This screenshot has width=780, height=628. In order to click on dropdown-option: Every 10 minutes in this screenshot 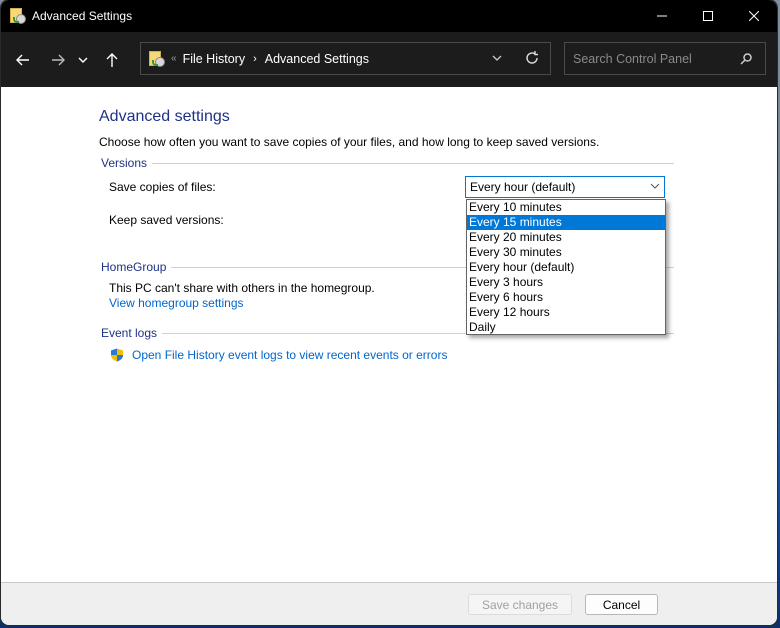, I will do `click(566, 207)`.